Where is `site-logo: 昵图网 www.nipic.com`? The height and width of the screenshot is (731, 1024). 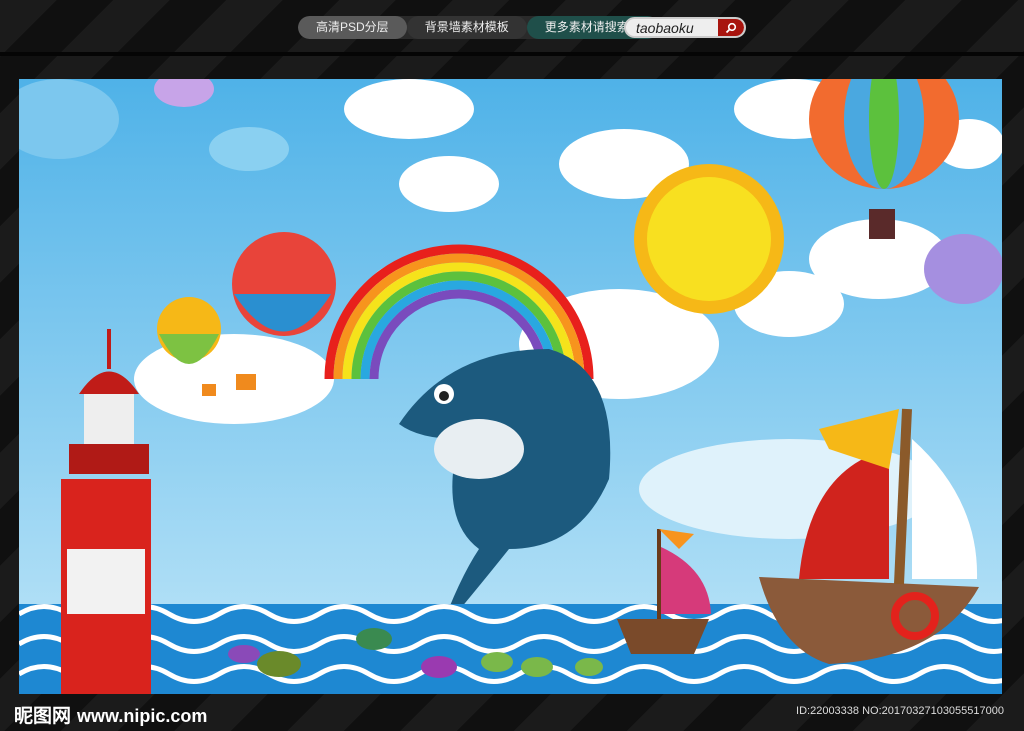
site-logo: 昵图网 www.nipic.com is located at coordinates (110, 714).